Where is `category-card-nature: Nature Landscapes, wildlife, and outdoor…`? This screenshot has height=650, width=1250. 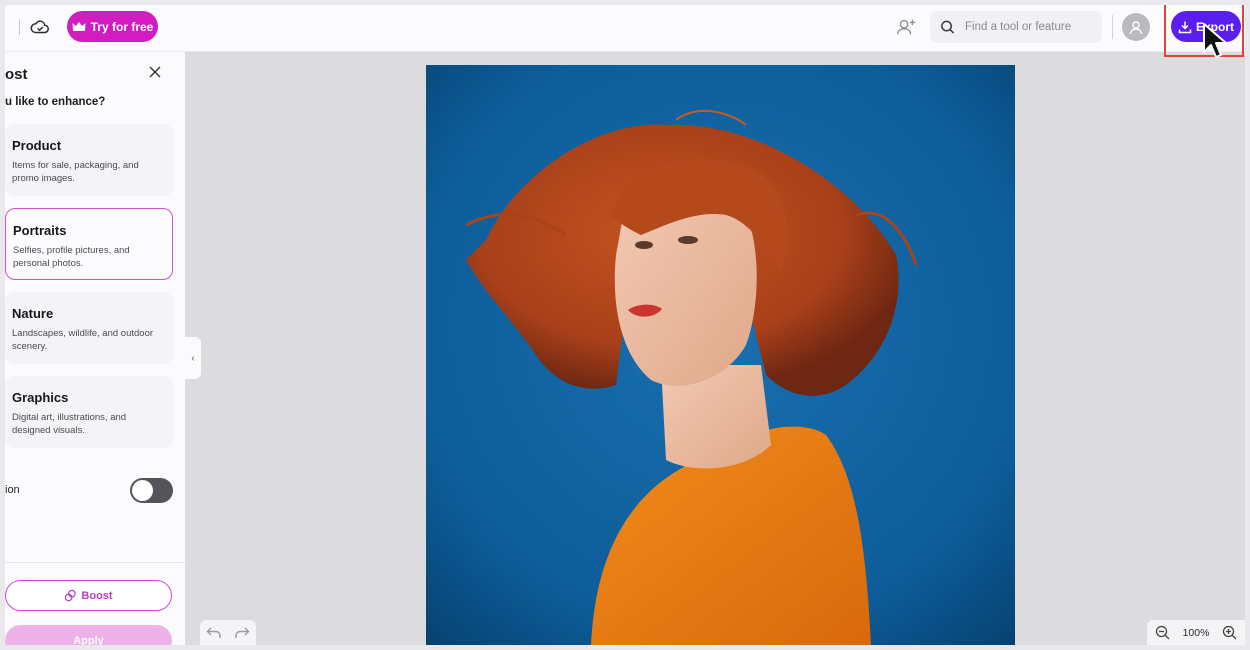
category-card-nature: Nature Landscapes, wildlife, and outdoor… is located at coordinates (89, 328).